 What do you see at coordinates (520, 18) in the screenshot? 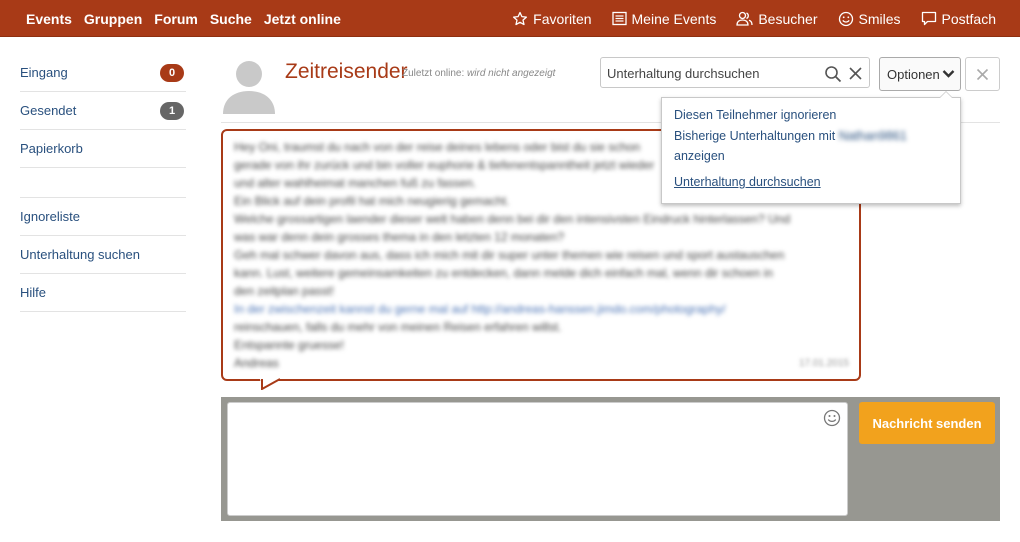
I see `star-icon` at bounding box center [520, 18].